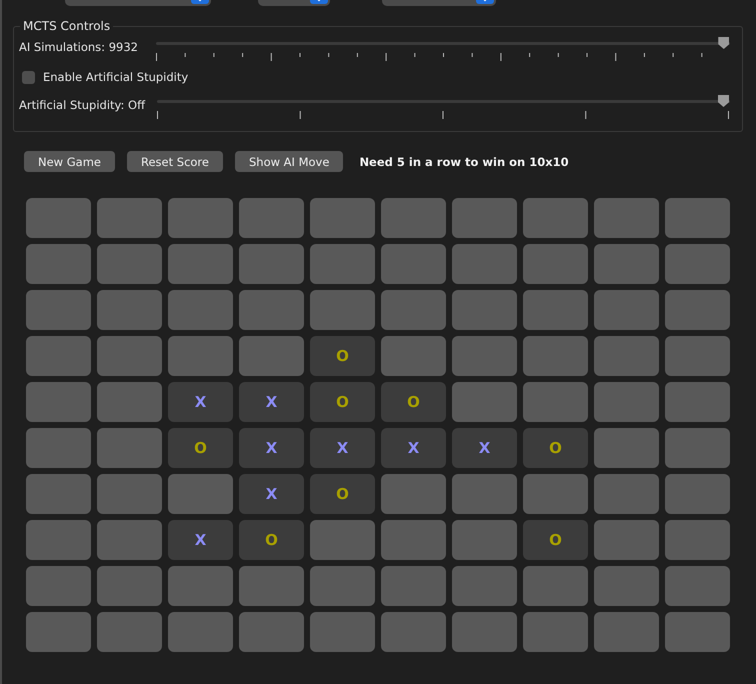 This screenshot has width=756, height=684. Describe the element at coordinates (69, 161) in the screenshot. I see `action-button: New Game` at that location.